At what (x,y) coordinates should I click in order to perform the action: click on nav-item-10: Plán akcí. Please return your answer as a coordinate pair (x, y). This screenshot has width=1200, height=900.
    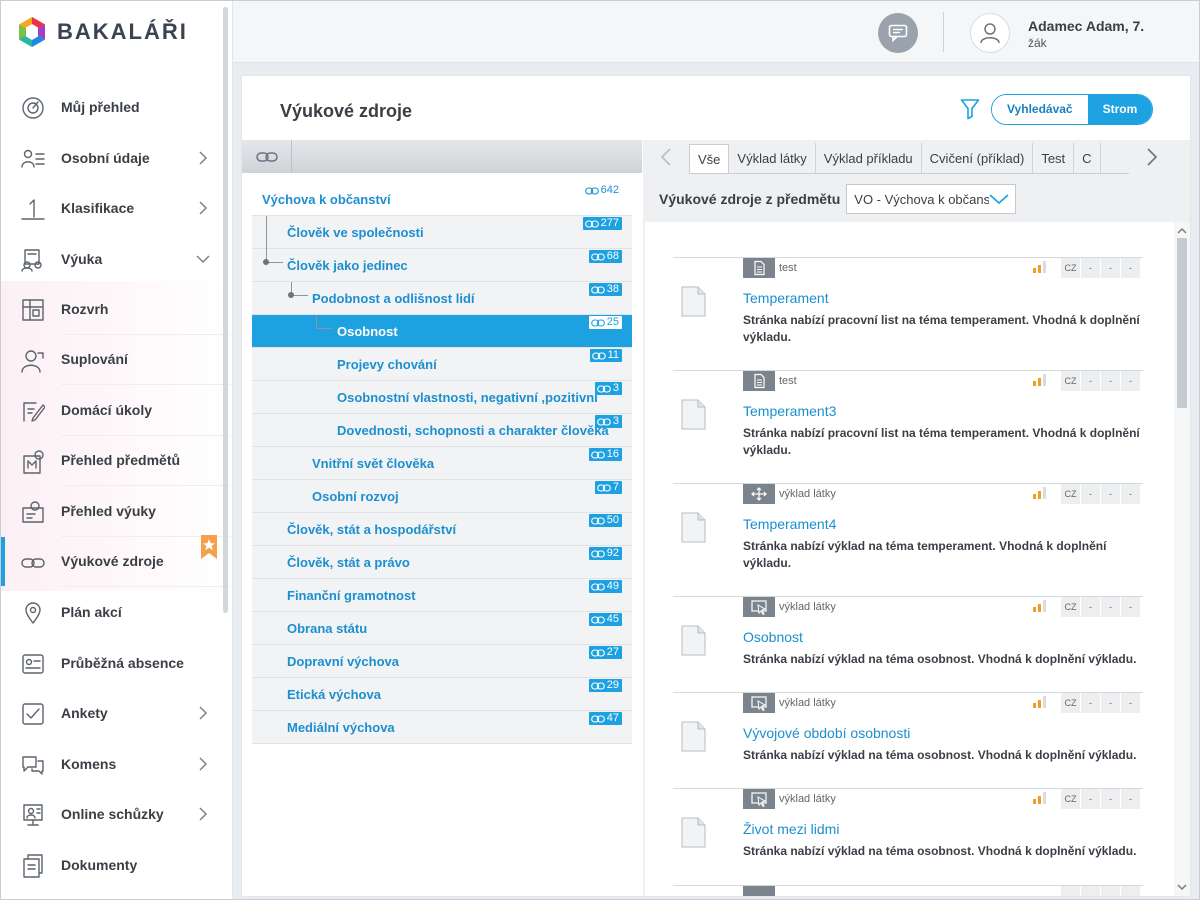
    Looking at the image, I should click on (116, 612).